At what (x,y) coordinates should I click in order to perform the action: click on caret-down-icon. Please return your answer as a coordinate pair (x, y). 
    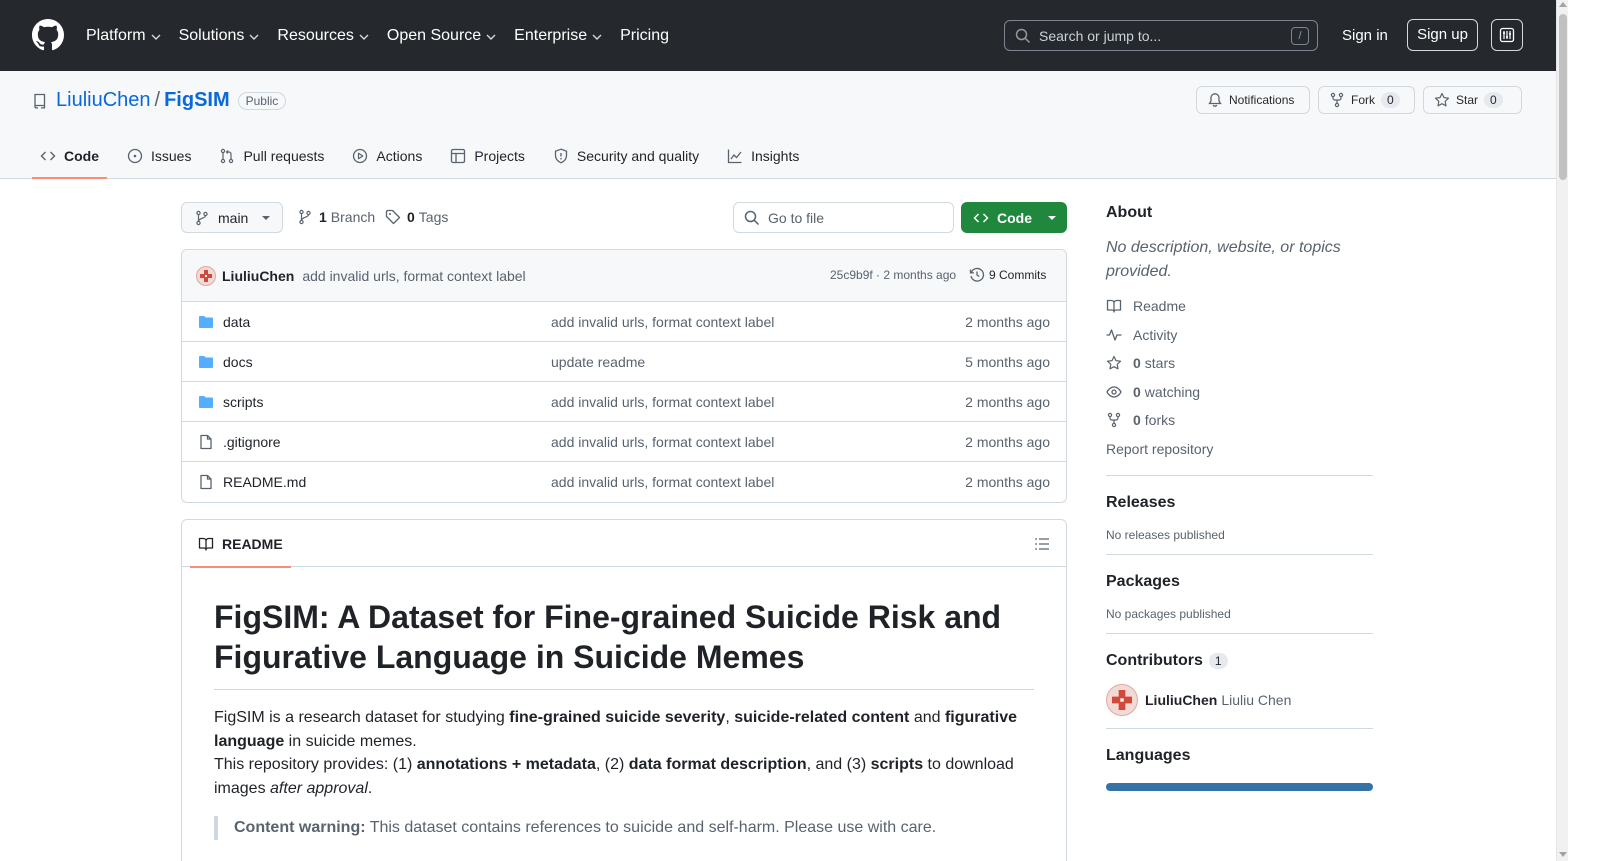
    Looking at the image, I should click on (1052, 217).